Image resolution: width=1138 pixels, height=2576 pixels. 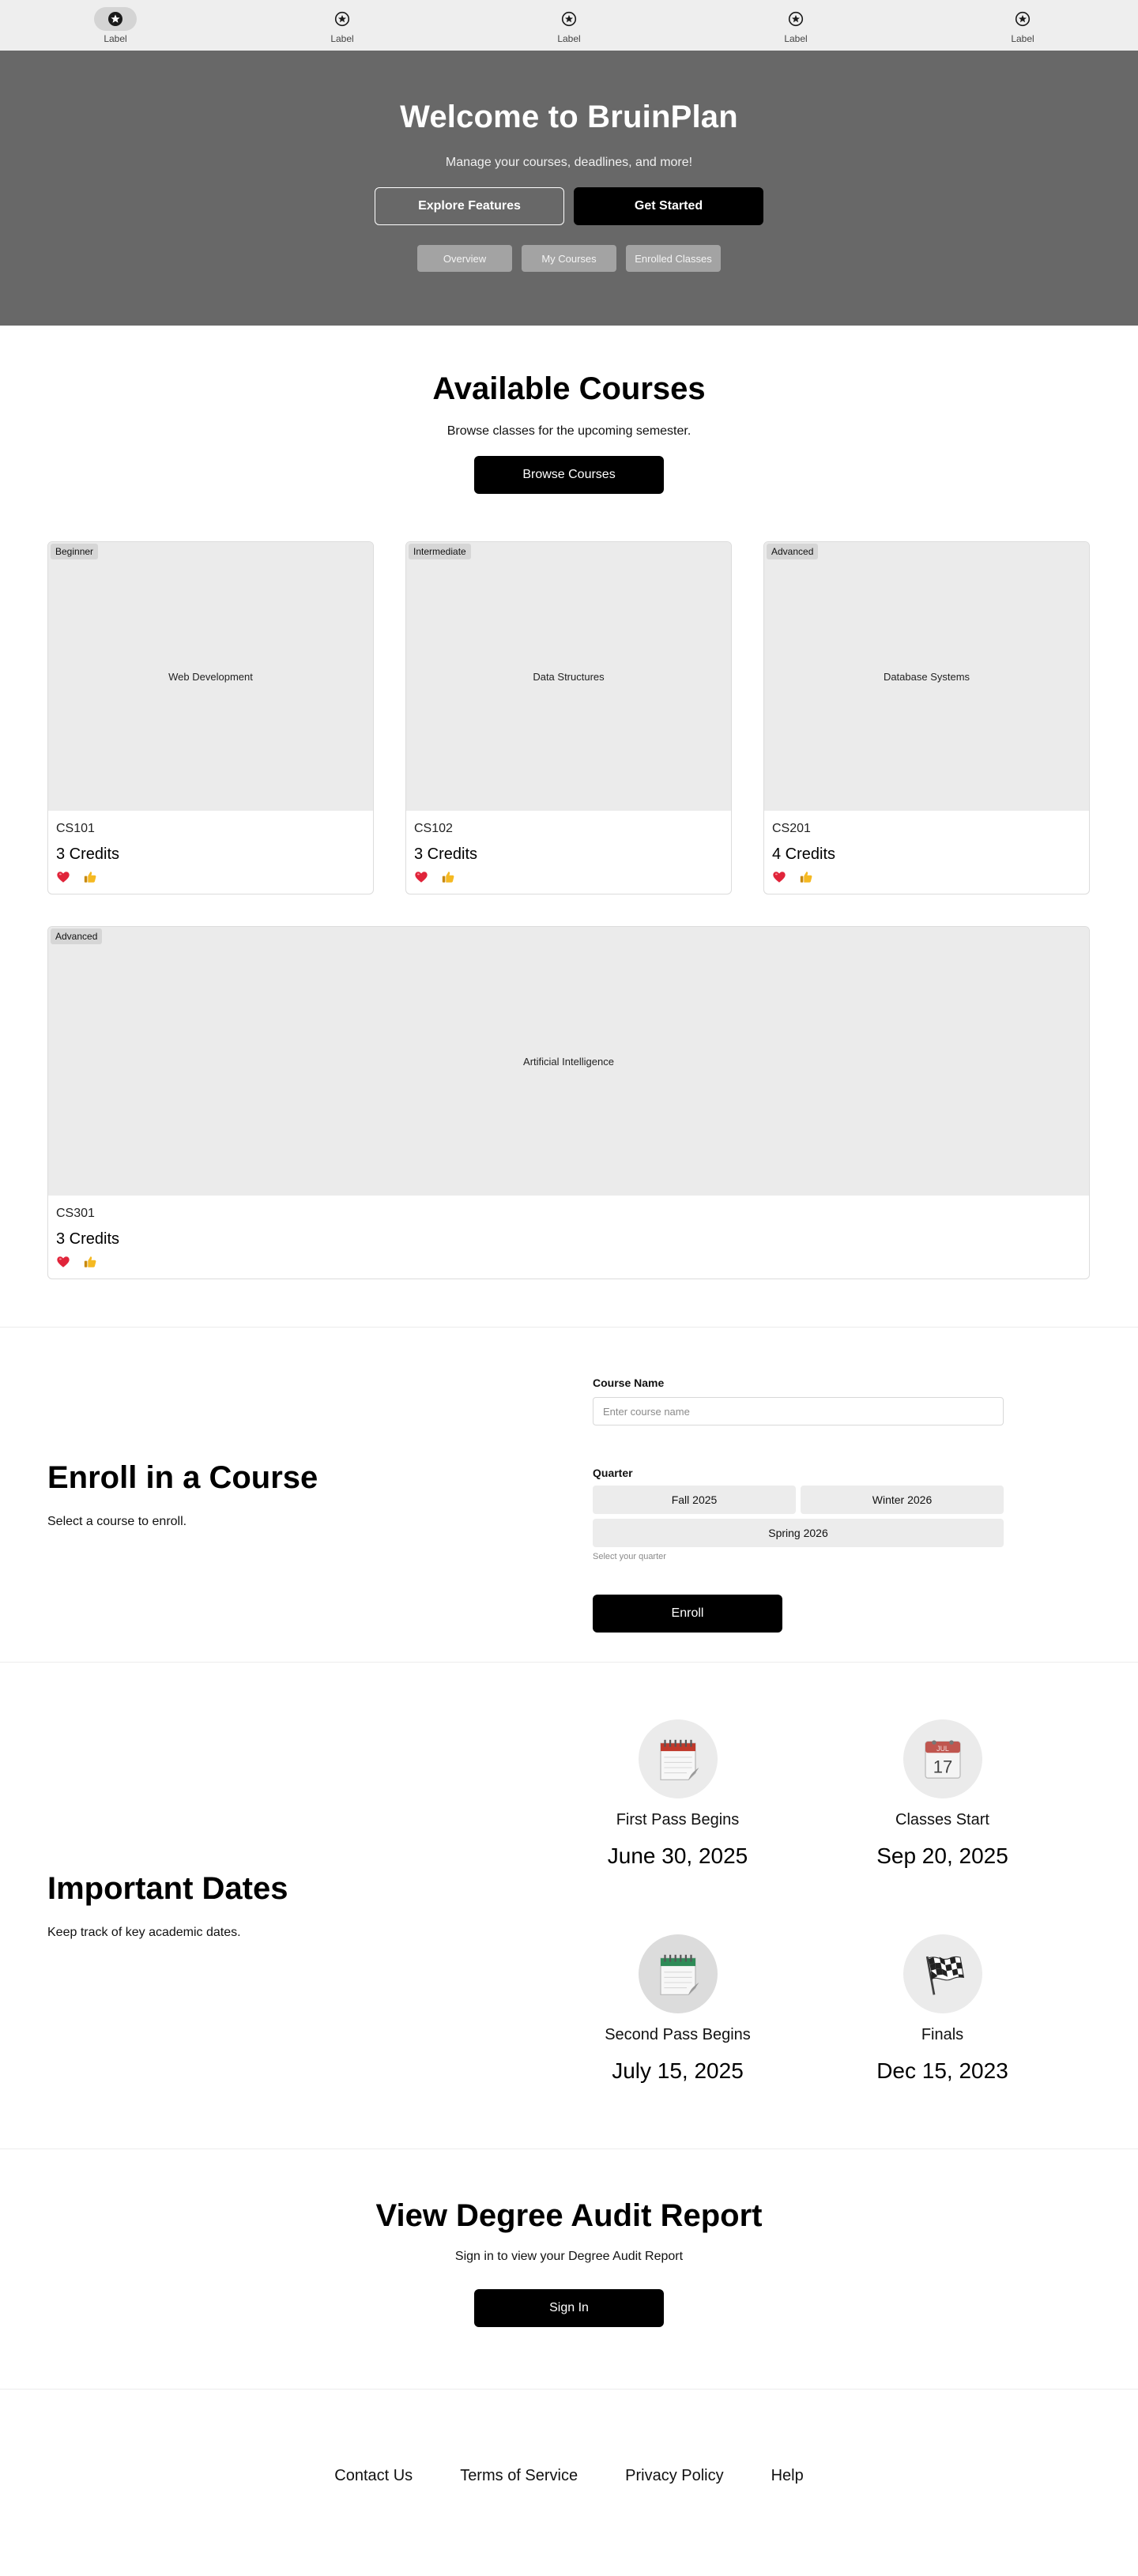 I want to click on level-badge: Intermediate, so click(x=440, y=551).